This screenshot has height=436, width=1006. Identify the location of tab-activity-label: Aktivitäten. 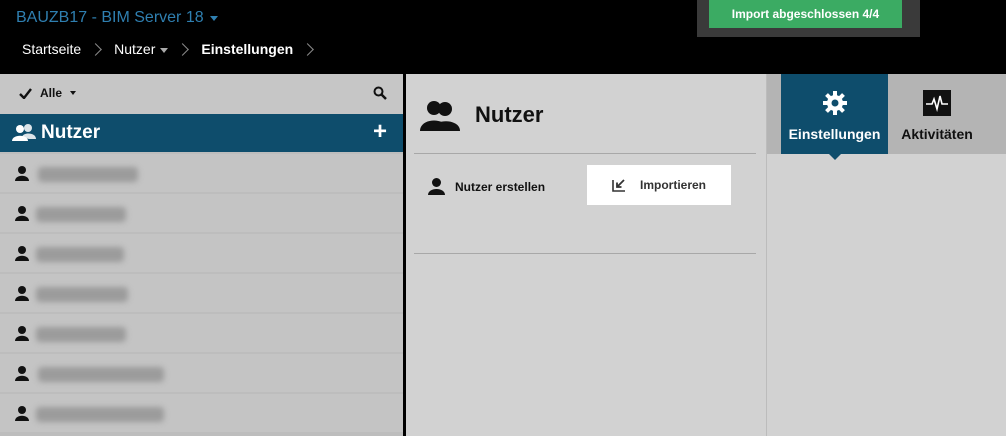
(937, 134).